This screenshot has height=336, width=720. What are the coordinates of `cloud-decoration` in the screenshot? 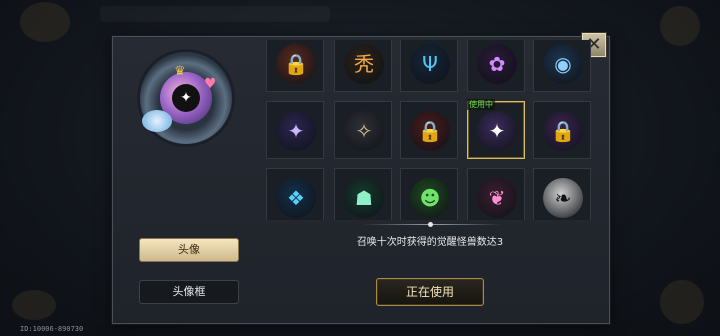 It's located at (157, 121).